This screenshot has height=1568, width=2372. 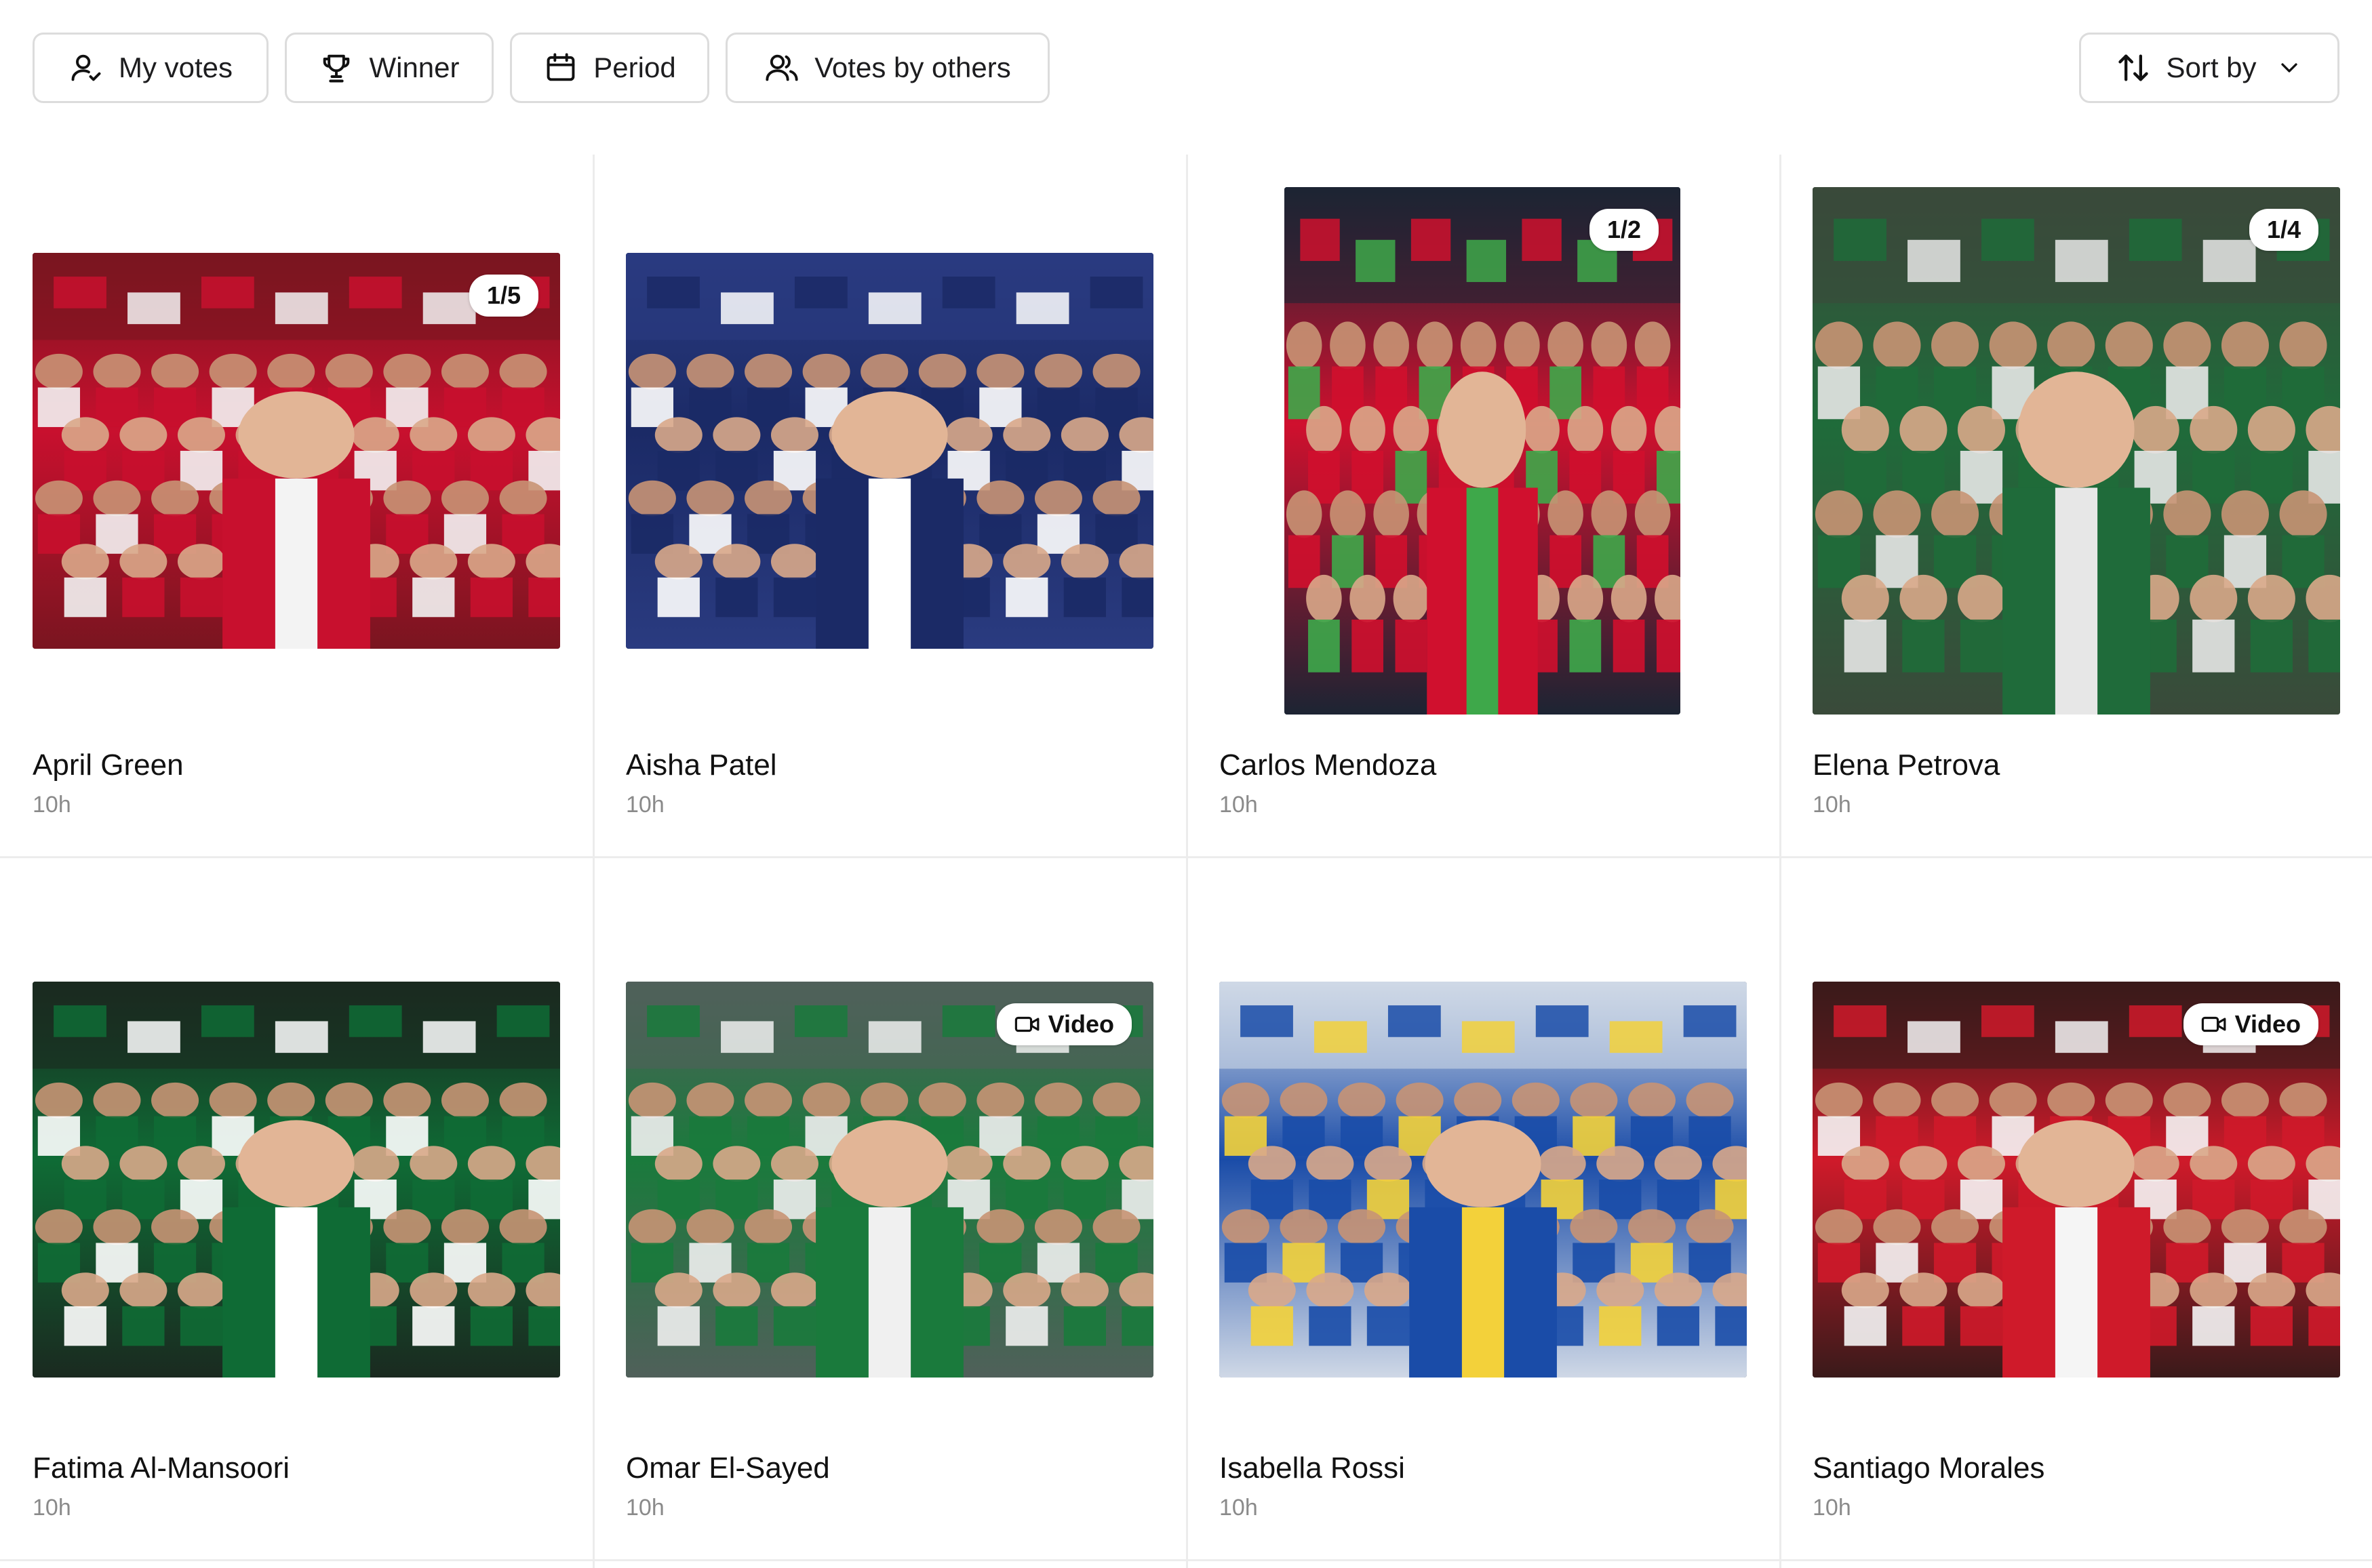 I want to click on entry-name: Isabella Rossi, so click(x=1312, y=1468).